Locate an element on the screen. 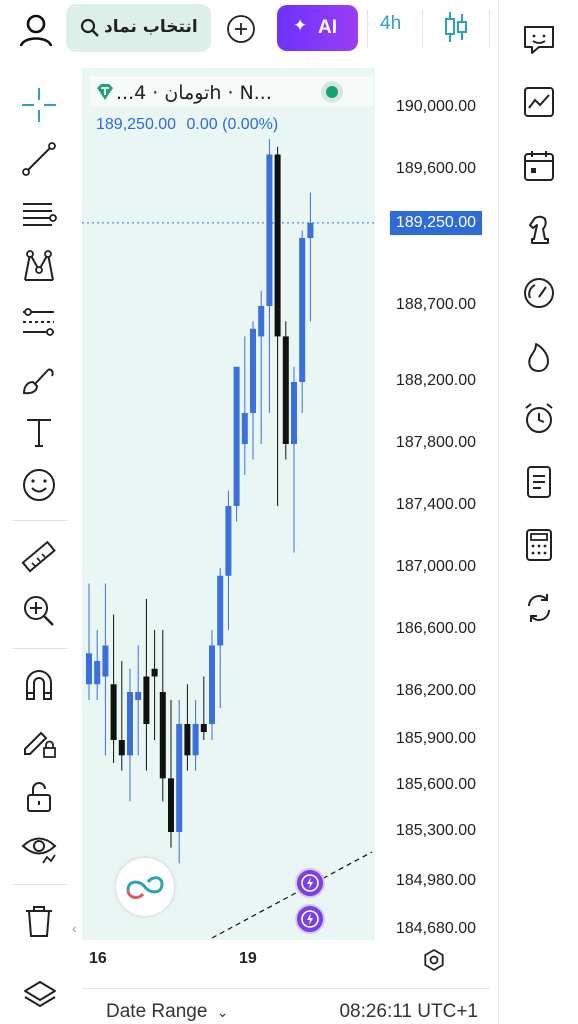  crosshair-icon is located at coordinates (39, 105).